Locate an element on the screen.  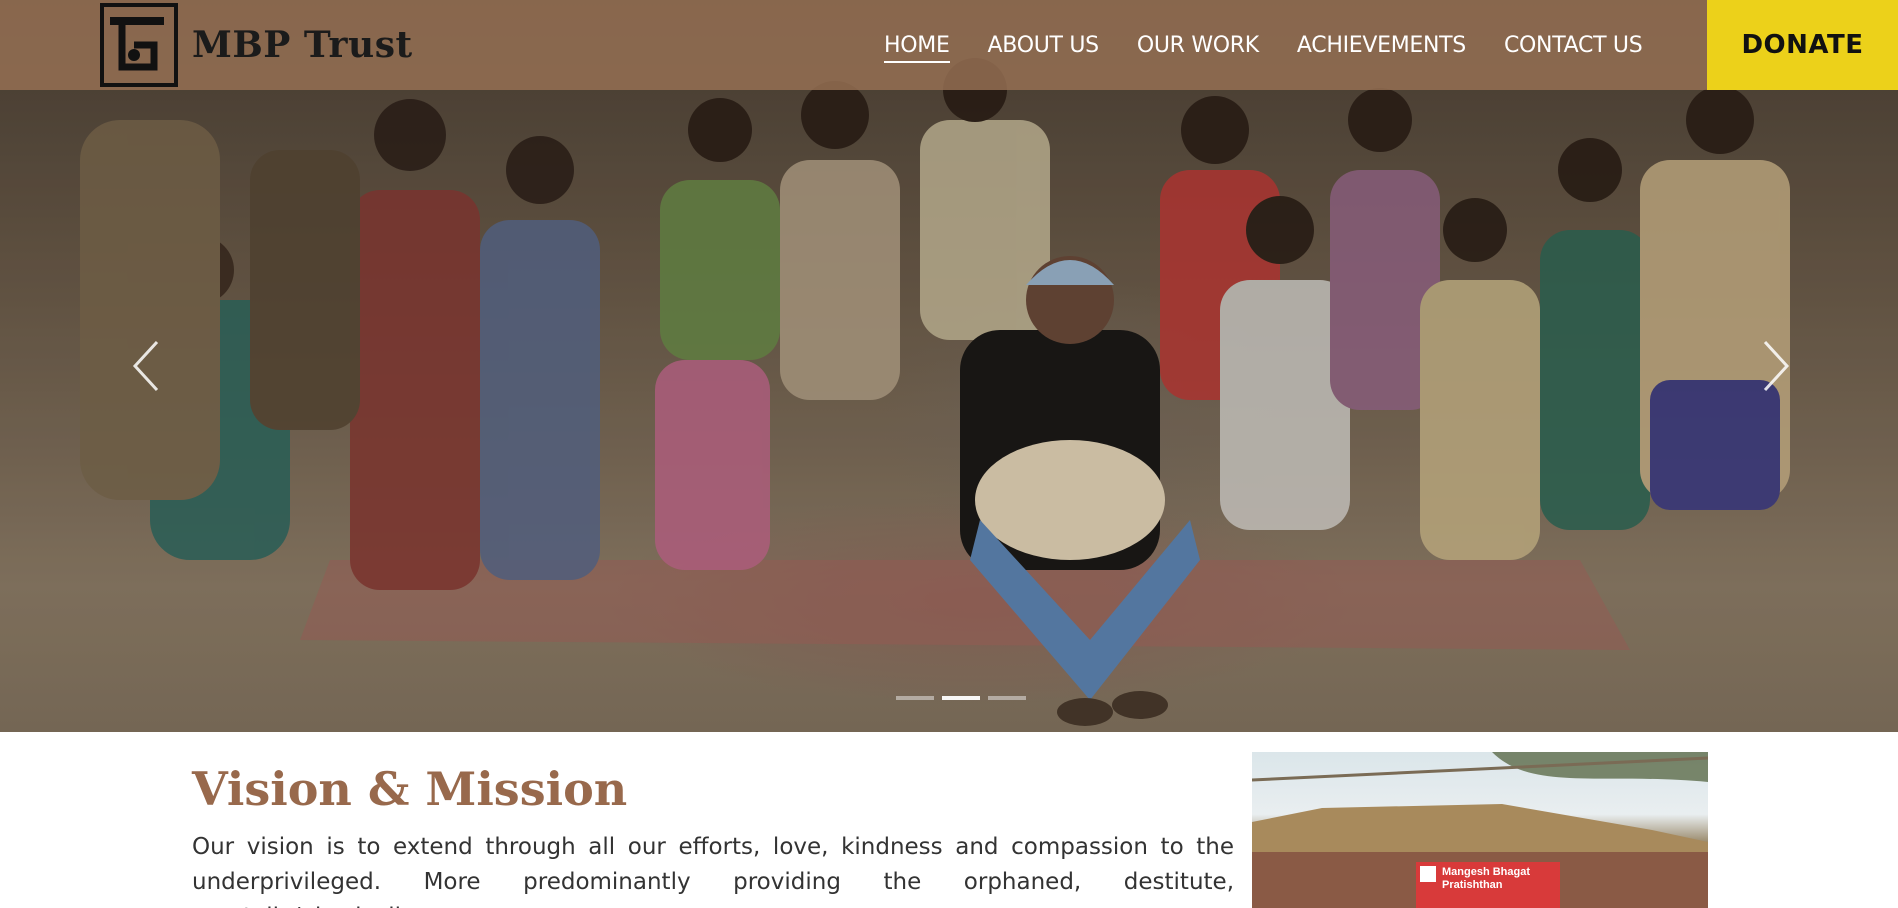
vision-photo: Mangesh Bhagat Pratishthan is located at coordinates (1480, 830).